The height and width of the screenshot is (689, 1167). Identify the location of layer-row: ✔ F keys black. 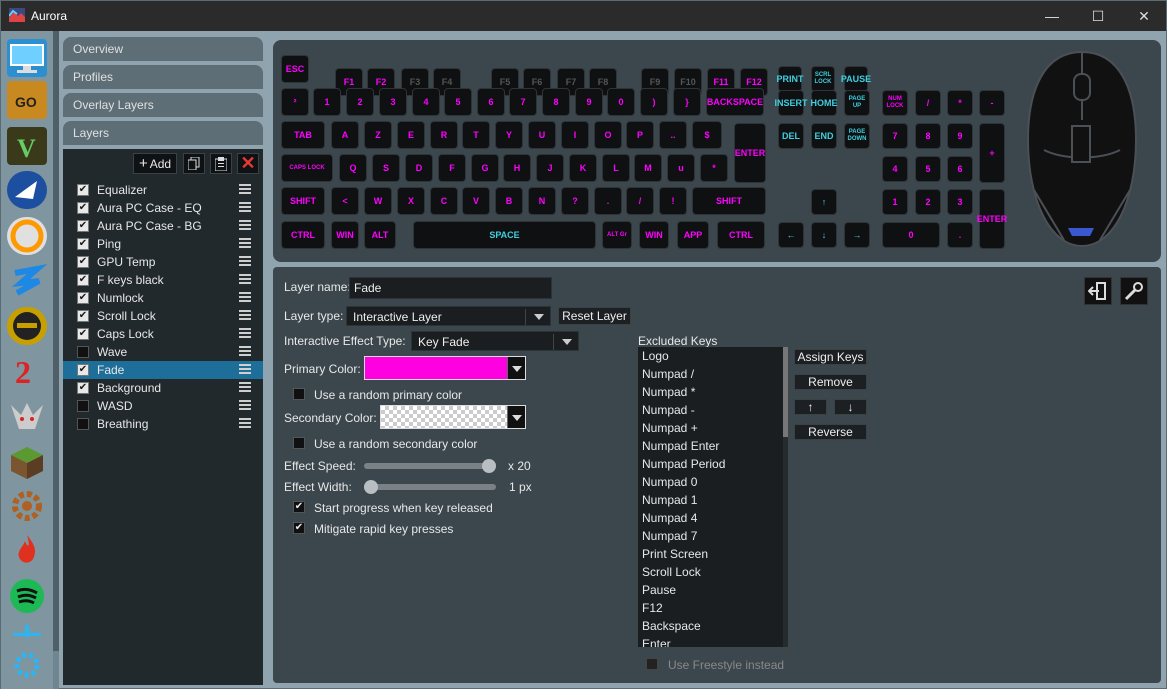
(163, 280).